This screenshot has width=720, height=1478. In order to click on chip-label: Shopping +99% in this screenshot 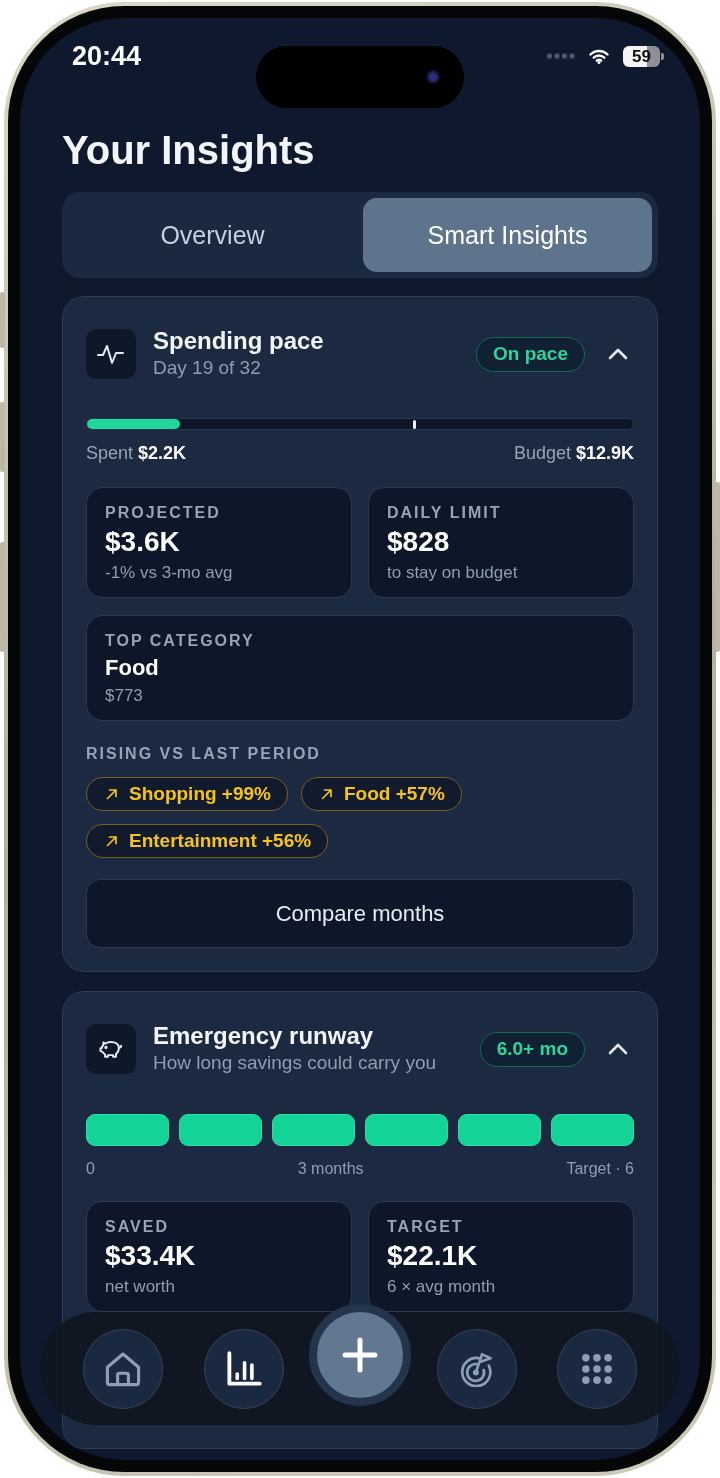, I will do `click(200, 793)`.